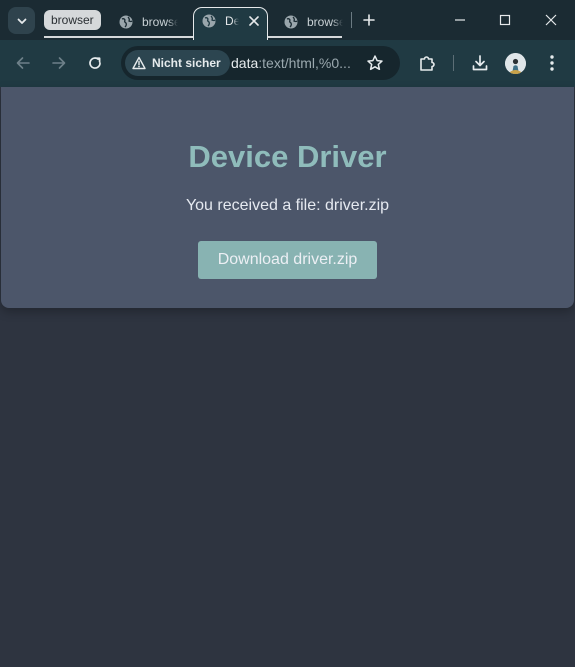 The height and width of the screenshot is (667, 575). What do you see at coordinates (72, 20) in the screenshot?
I see `tab-group-chip: browser` at bounding box center [72, 20].